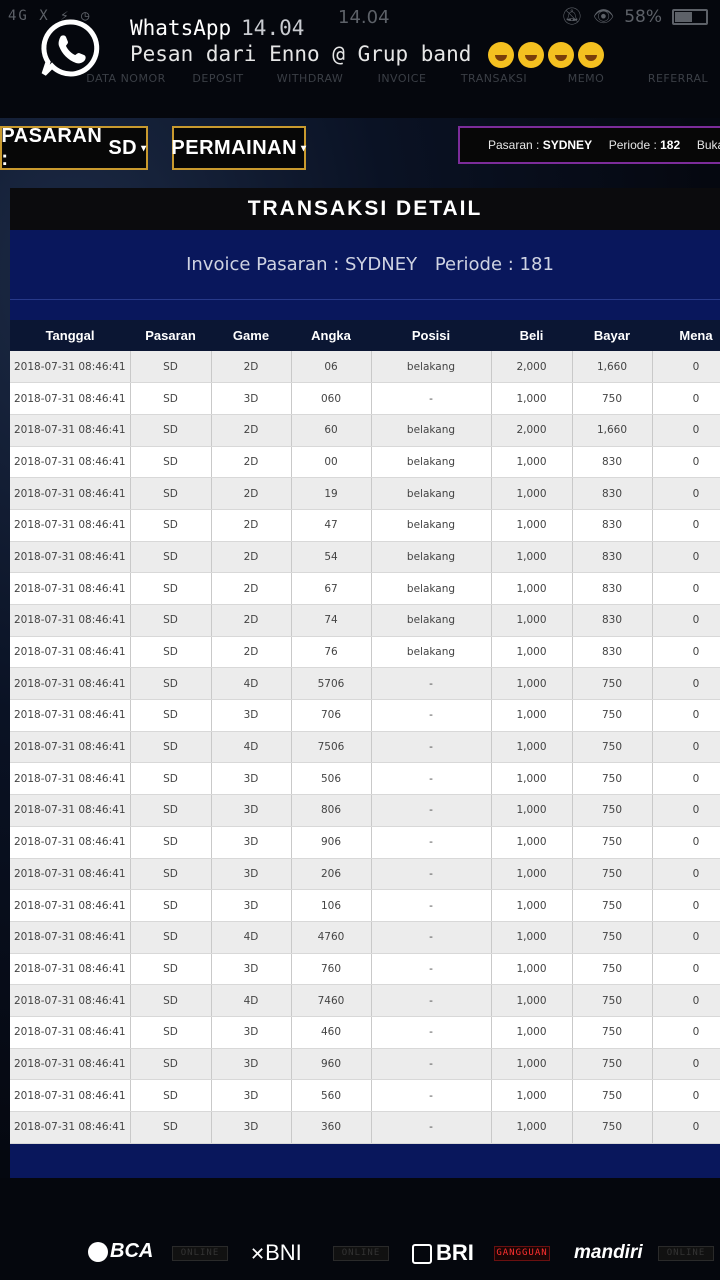  I want to click on caret-down-icon: ▾, so click(304, 148).